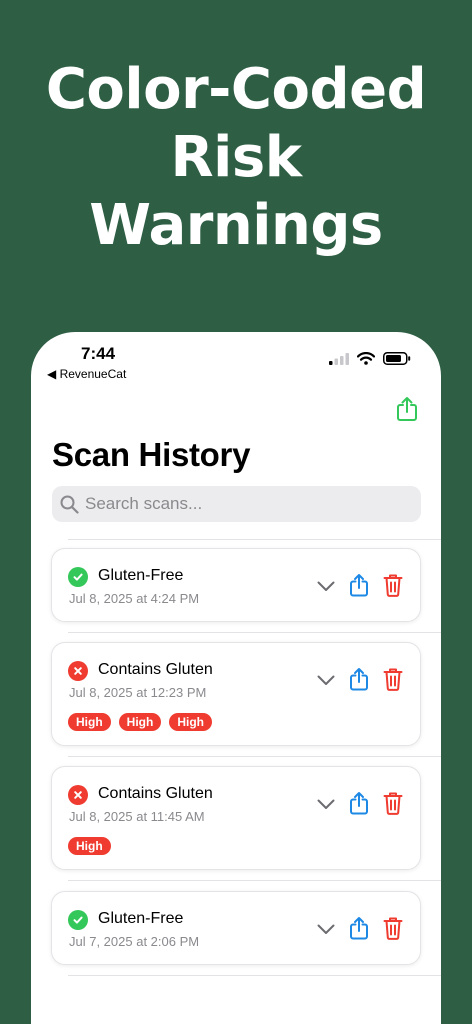 The height and width of the screenshot is (1024, 472). I want to click on risk-badges: High, so click(89, 846).